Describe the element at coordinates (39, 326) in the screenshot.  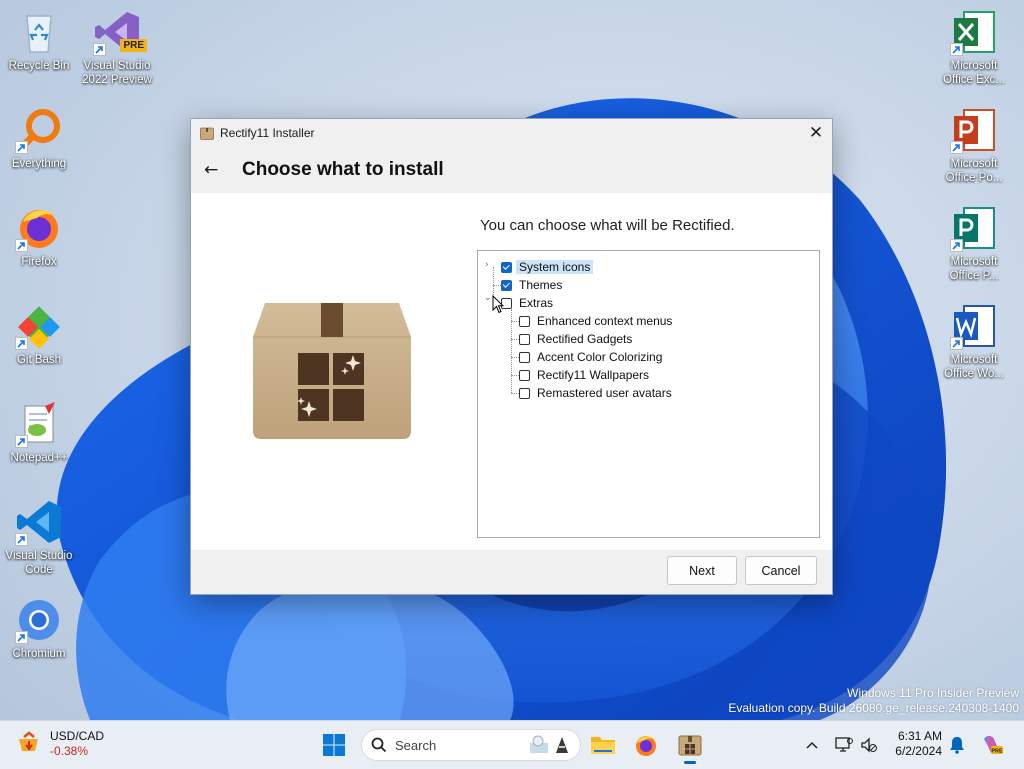
I see `git-bash-icon` at that location.